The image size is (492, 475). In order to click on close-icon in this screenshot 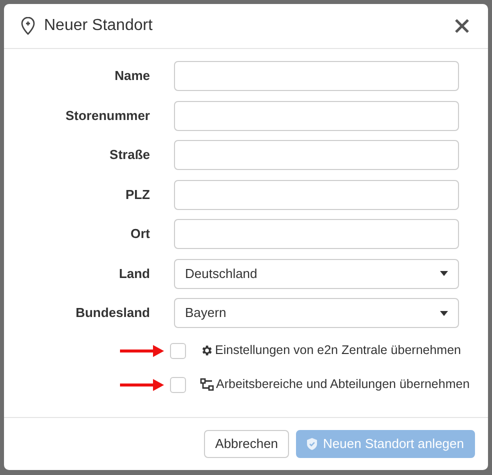, I will do `click(462, 26)`.